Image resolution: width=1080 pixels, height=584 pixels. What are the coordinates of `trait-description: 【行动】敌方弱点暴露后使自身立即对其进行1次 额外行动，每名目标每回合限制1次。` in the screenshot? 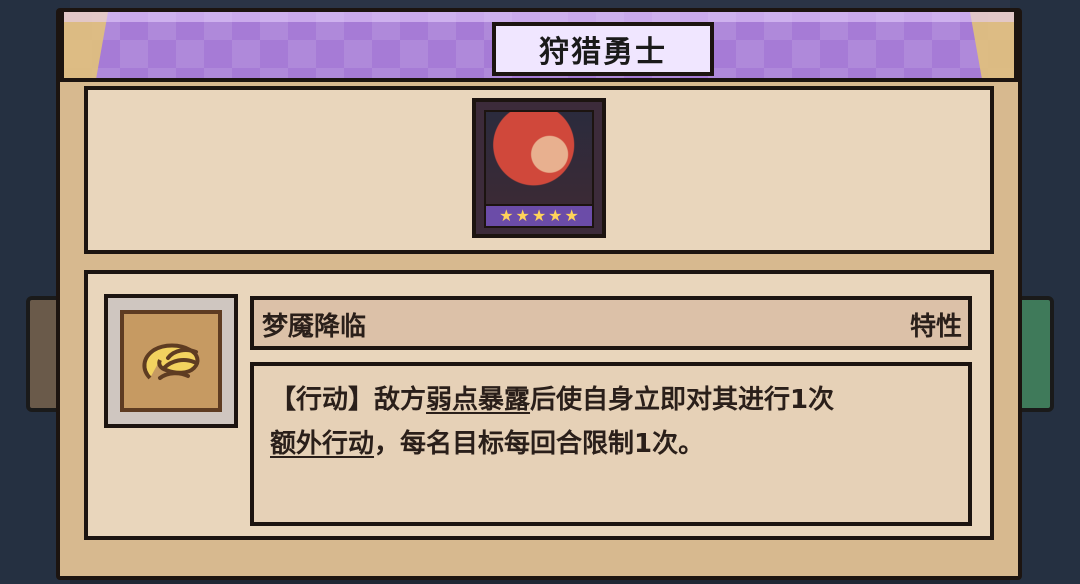 It's located at (610, 422).